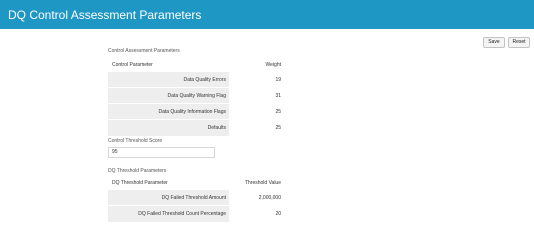  I want to click on control-parameter-cell: Data Quality Warning Flag, so click(169, 96).